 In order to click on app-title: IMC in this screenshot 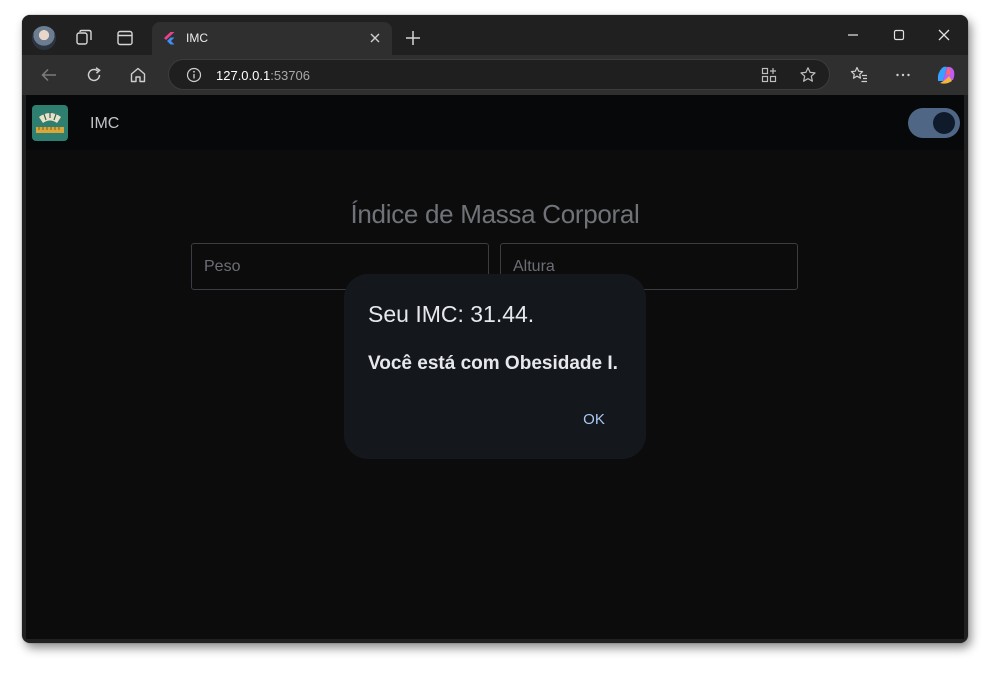, I will do `click(105, 123)`.